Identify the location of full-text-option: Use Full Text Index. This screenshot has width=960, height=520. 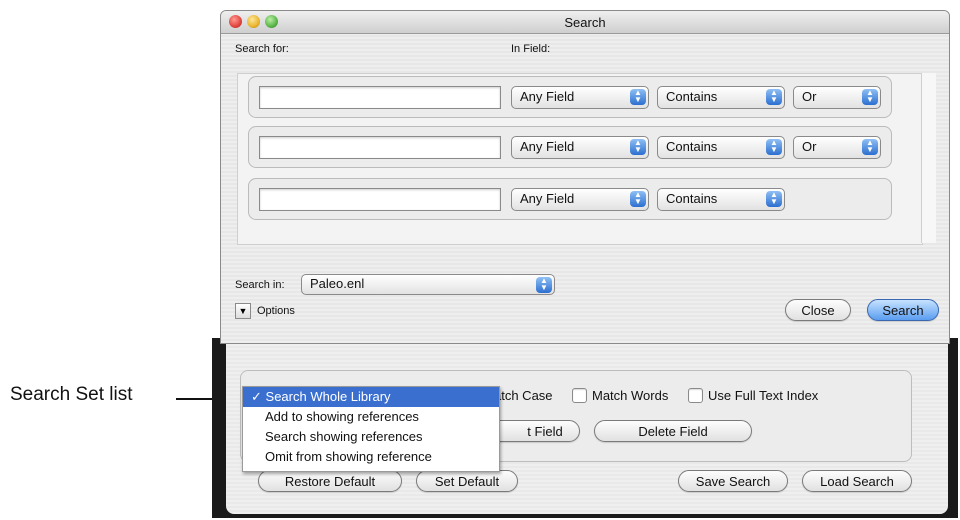
(753, 395).